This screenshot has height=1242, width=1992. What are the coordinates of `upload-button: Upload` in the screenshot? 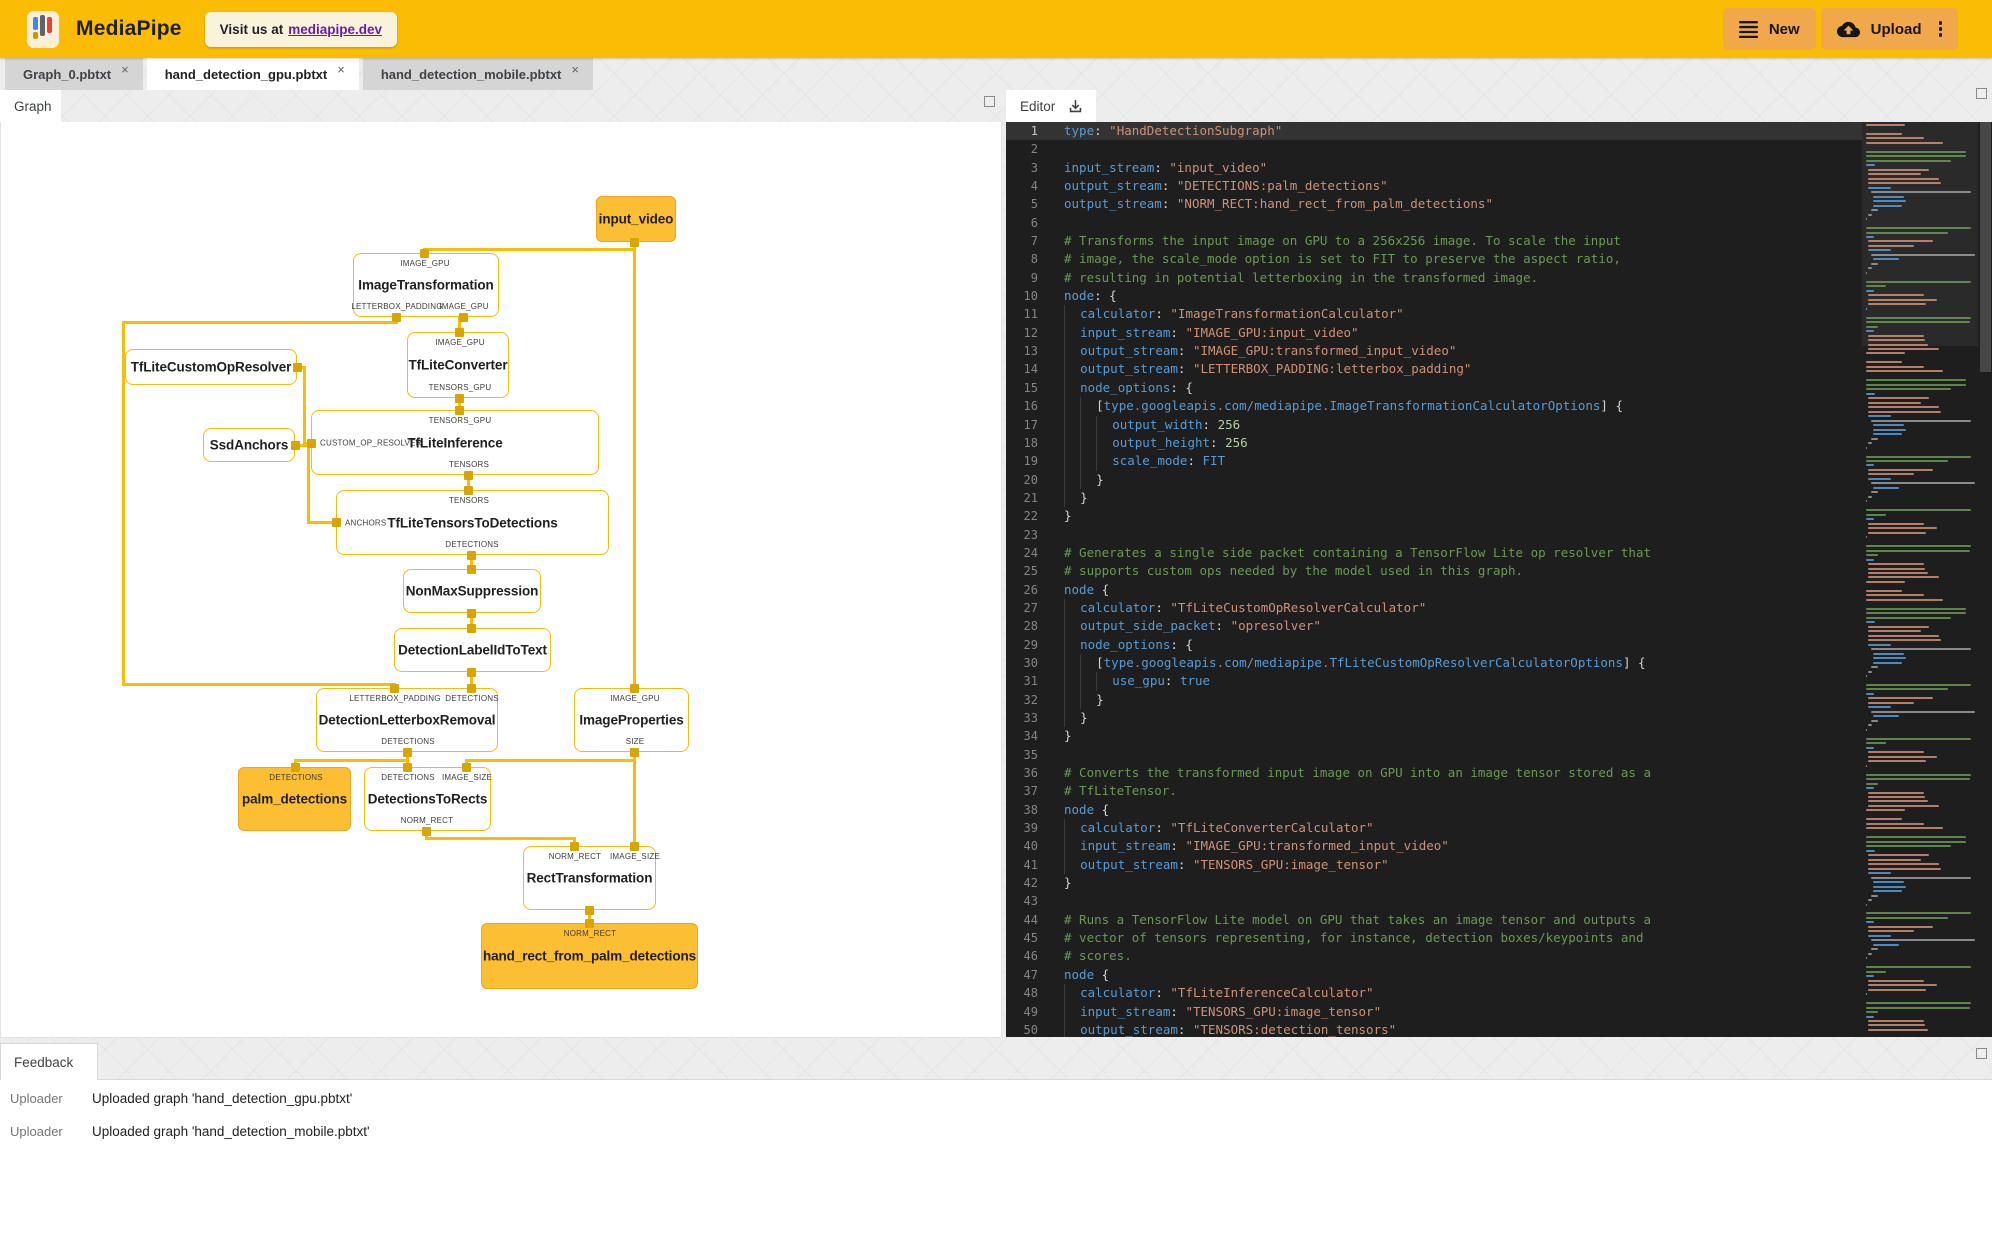 It's located at (1889, 29).